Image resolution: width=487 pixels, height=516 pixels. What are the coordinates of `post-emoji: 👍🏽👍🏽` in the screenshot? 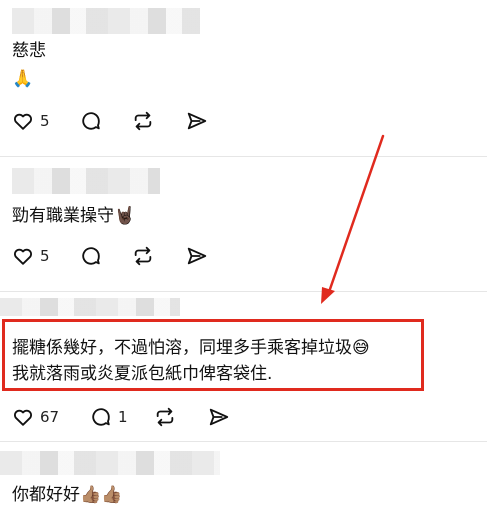 It's located at (101, 495).